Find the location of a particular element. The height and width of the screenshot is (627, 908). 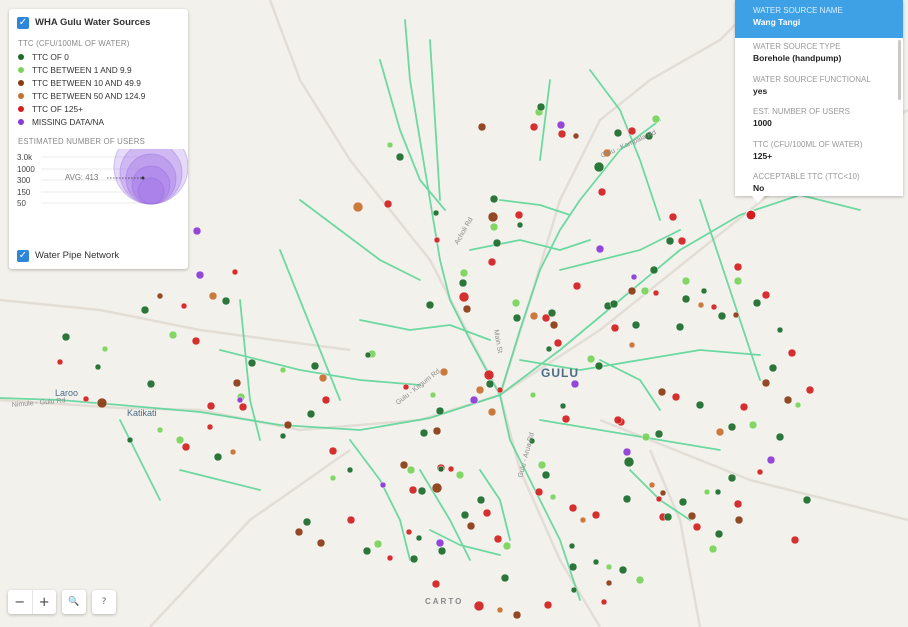

water-sources-layer-checkbox: ✓ is located at coordinates (23, 23).